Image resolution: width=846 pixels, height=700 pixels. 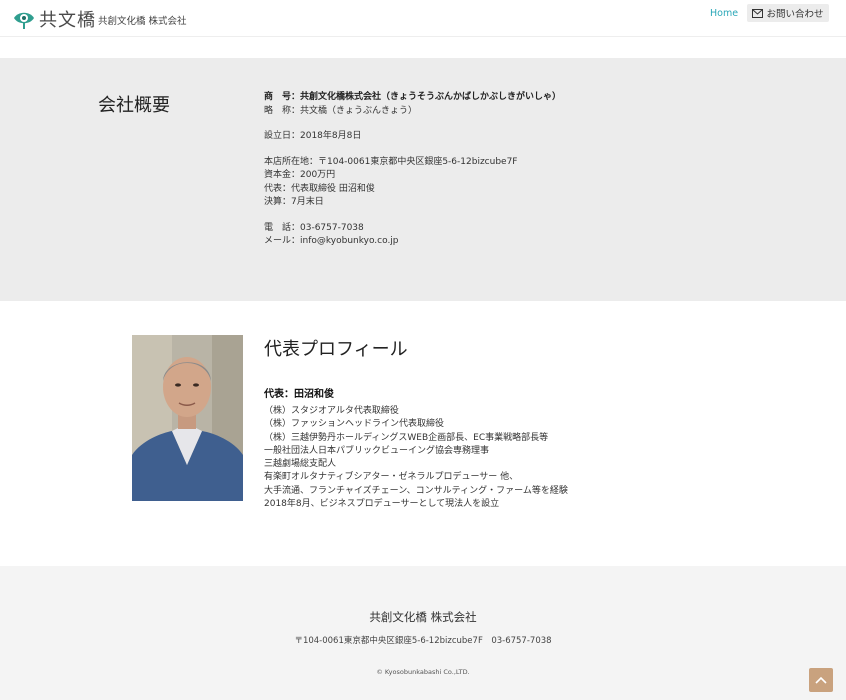 I want to click on contact-button-label: お問い合わせ, so click(x=795, y=14).